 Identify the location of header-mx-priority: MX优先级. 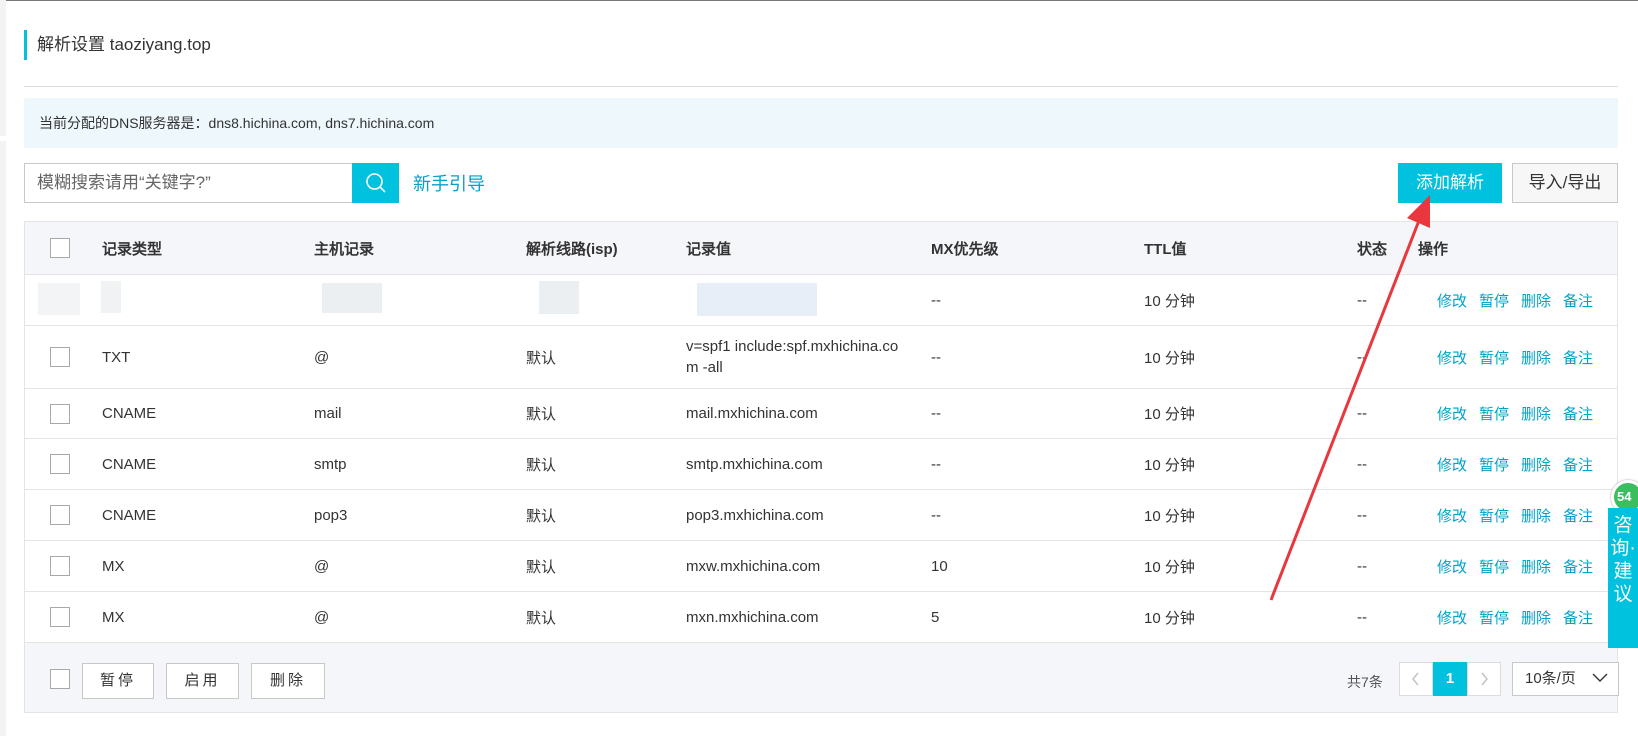
(965, 248).